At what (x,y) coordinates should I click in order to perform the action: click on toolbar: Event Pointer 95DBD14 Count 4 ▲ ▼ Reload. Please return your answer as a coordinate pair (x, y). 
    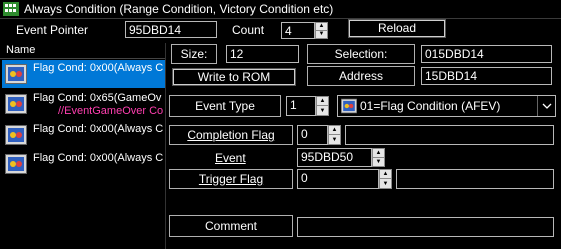
    Looking at the image, I should click on (280, 30).